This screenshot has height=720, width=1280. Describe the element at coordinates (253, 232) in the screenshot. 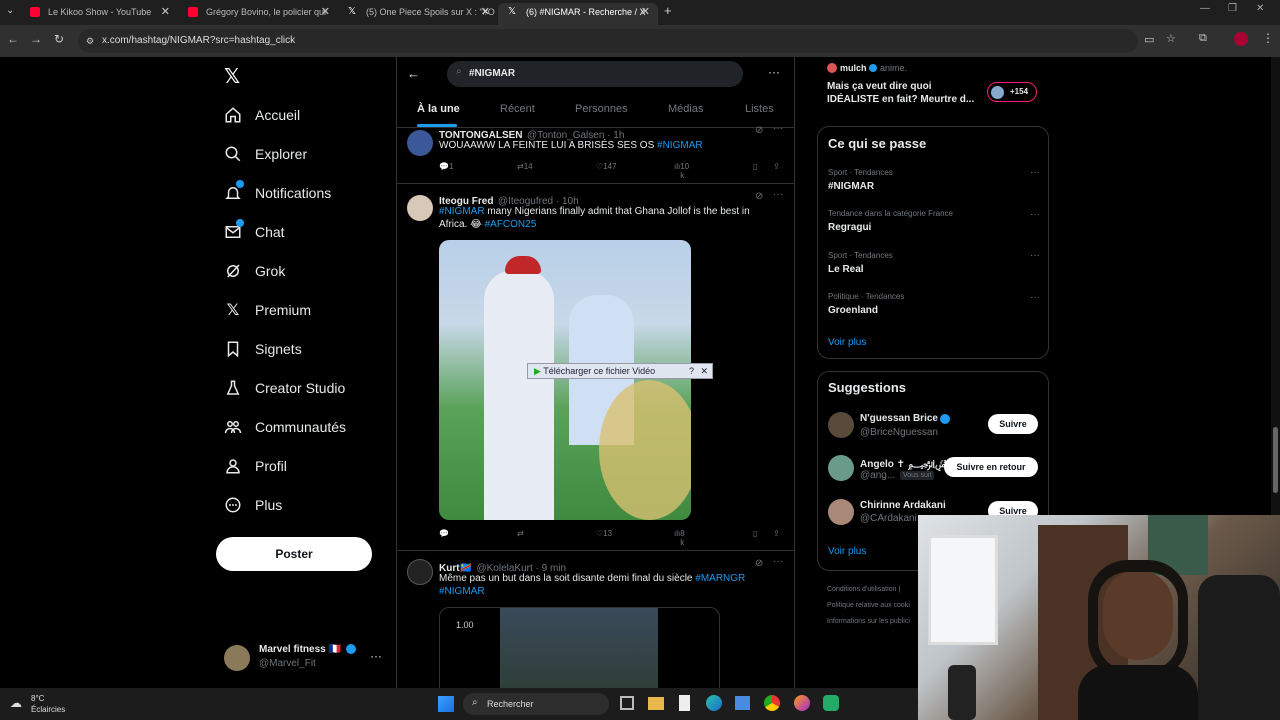

I see `nav-chat: Chat` at that location.